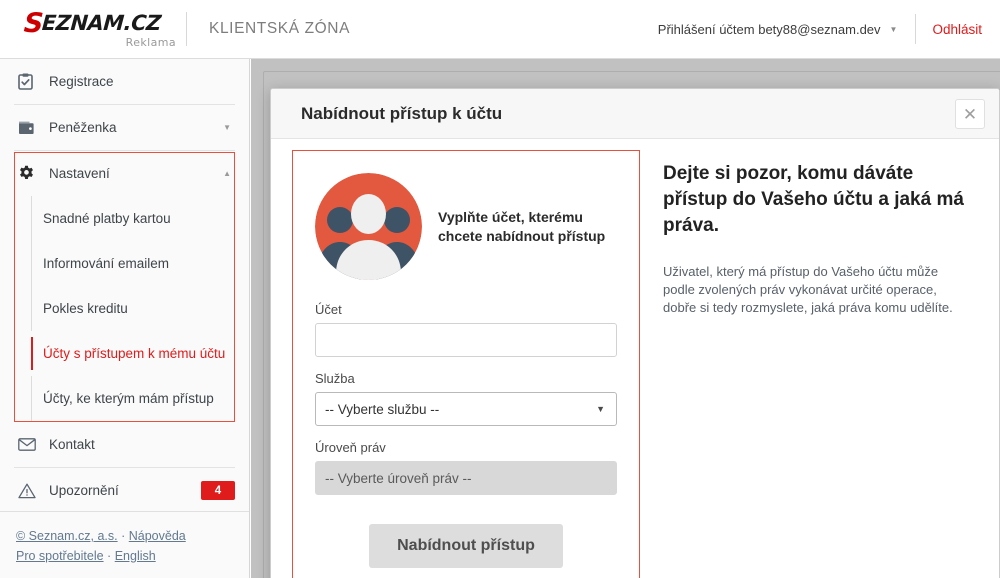 The width and height of the screenshot is (1000, 578). What do you see at coordinates (60, 556) in the screenshot?
I see `footer-link-pro-spotrebitele: Pro spotřebitele` at bounding box center [60, 556].